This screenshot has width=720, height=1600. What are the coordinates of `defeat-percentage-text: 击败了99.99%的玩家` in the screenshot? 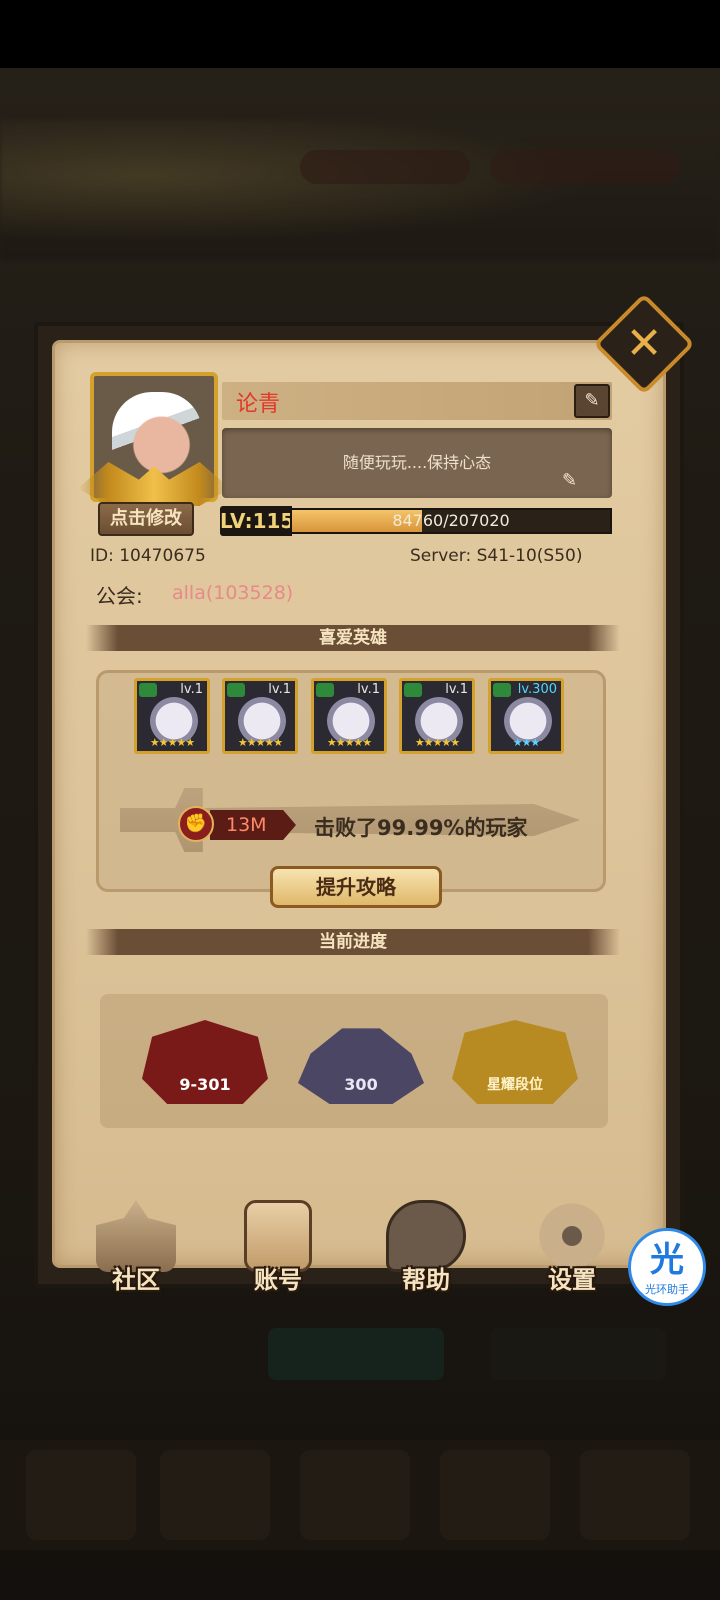 It's located at (421, 828).